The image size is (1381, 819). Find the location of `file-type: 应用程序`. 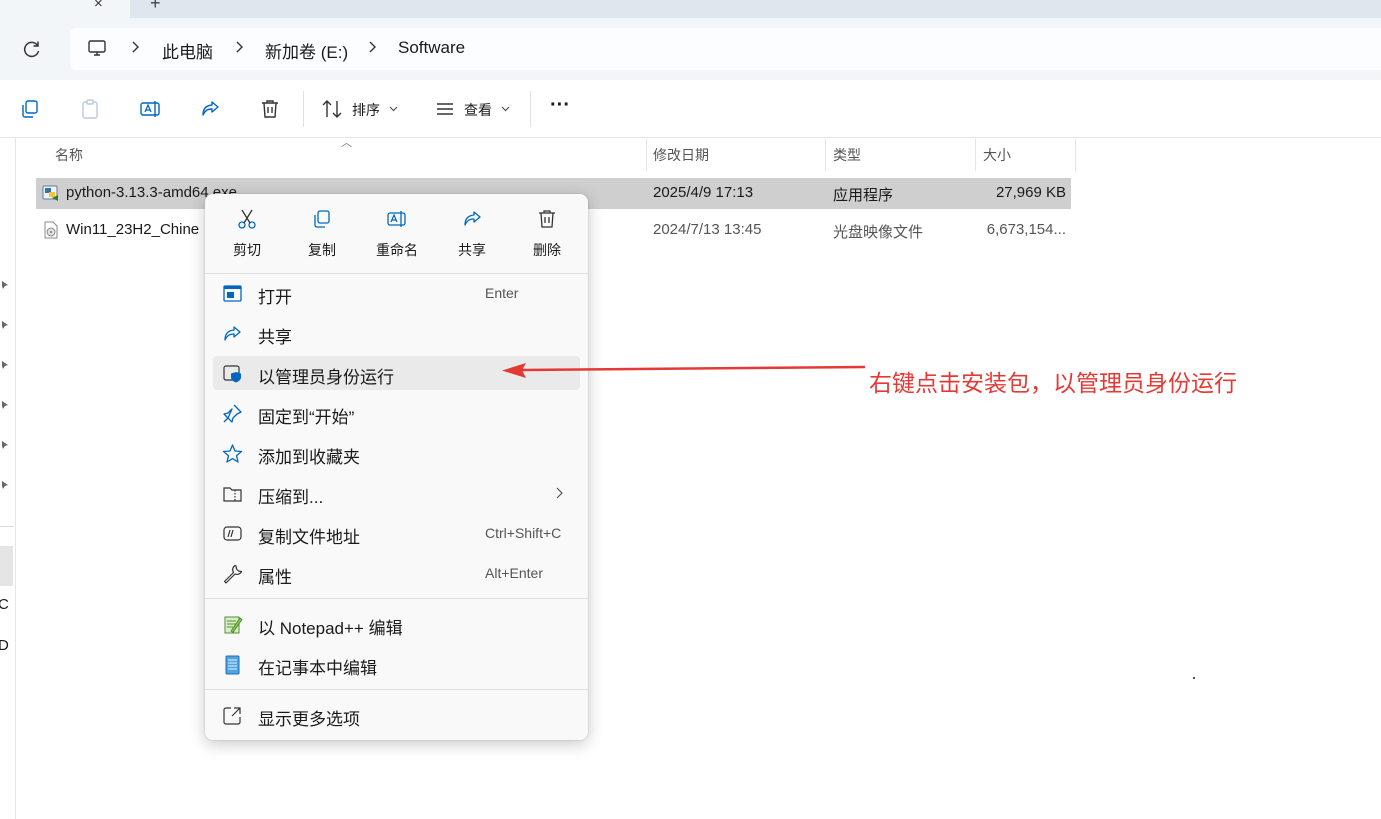

file-type: 应用程序 is located at coordinates (863, 195).